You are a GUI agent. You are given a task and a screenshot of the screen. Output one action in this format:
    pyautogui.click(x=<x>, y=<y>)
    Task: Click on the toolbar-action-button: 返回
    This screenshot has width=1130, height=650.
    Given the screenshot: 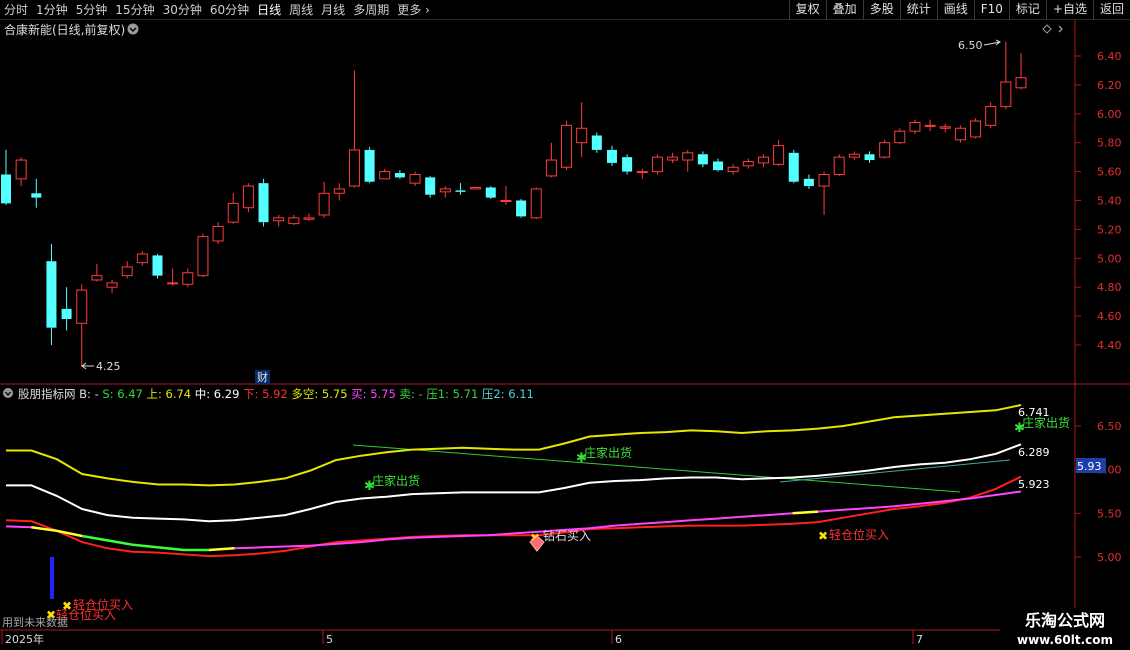 What is the action you would take?
    pyautogui.click(x=1111, y=10)
    